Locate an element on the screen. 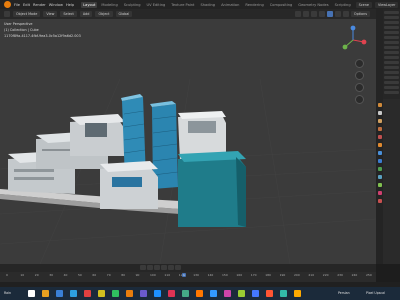  play-icon is located at coordinates (164, 267).